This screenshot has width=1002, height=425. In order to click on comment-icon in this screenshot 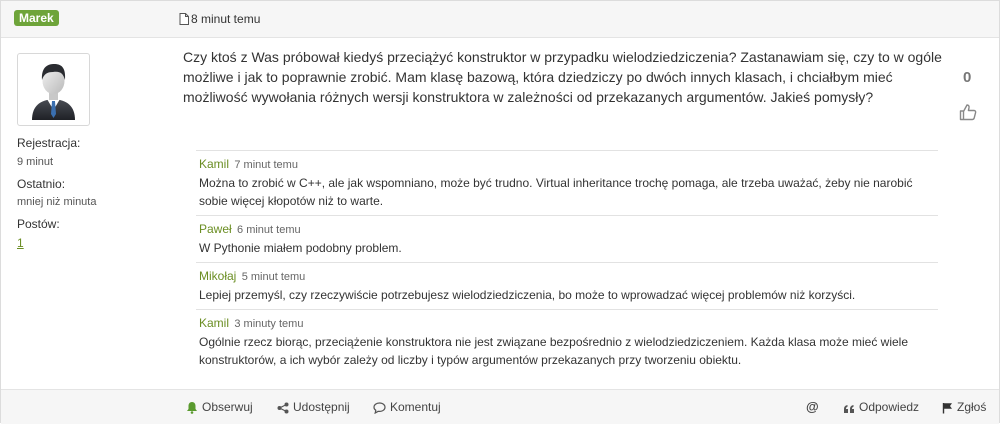, I will do `click(379, 408)`.